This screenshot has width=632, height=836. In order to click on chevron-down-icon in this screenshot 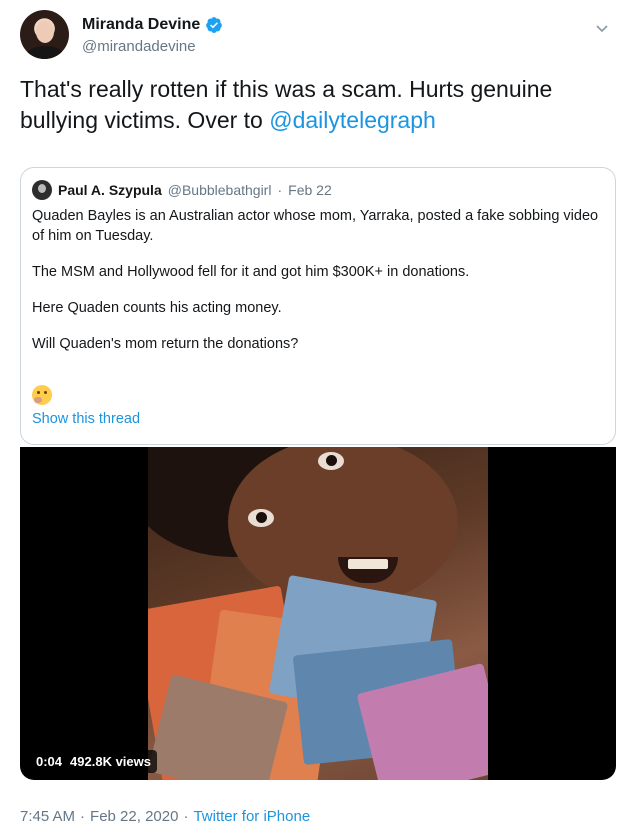, I will do `click(602, 28)`.